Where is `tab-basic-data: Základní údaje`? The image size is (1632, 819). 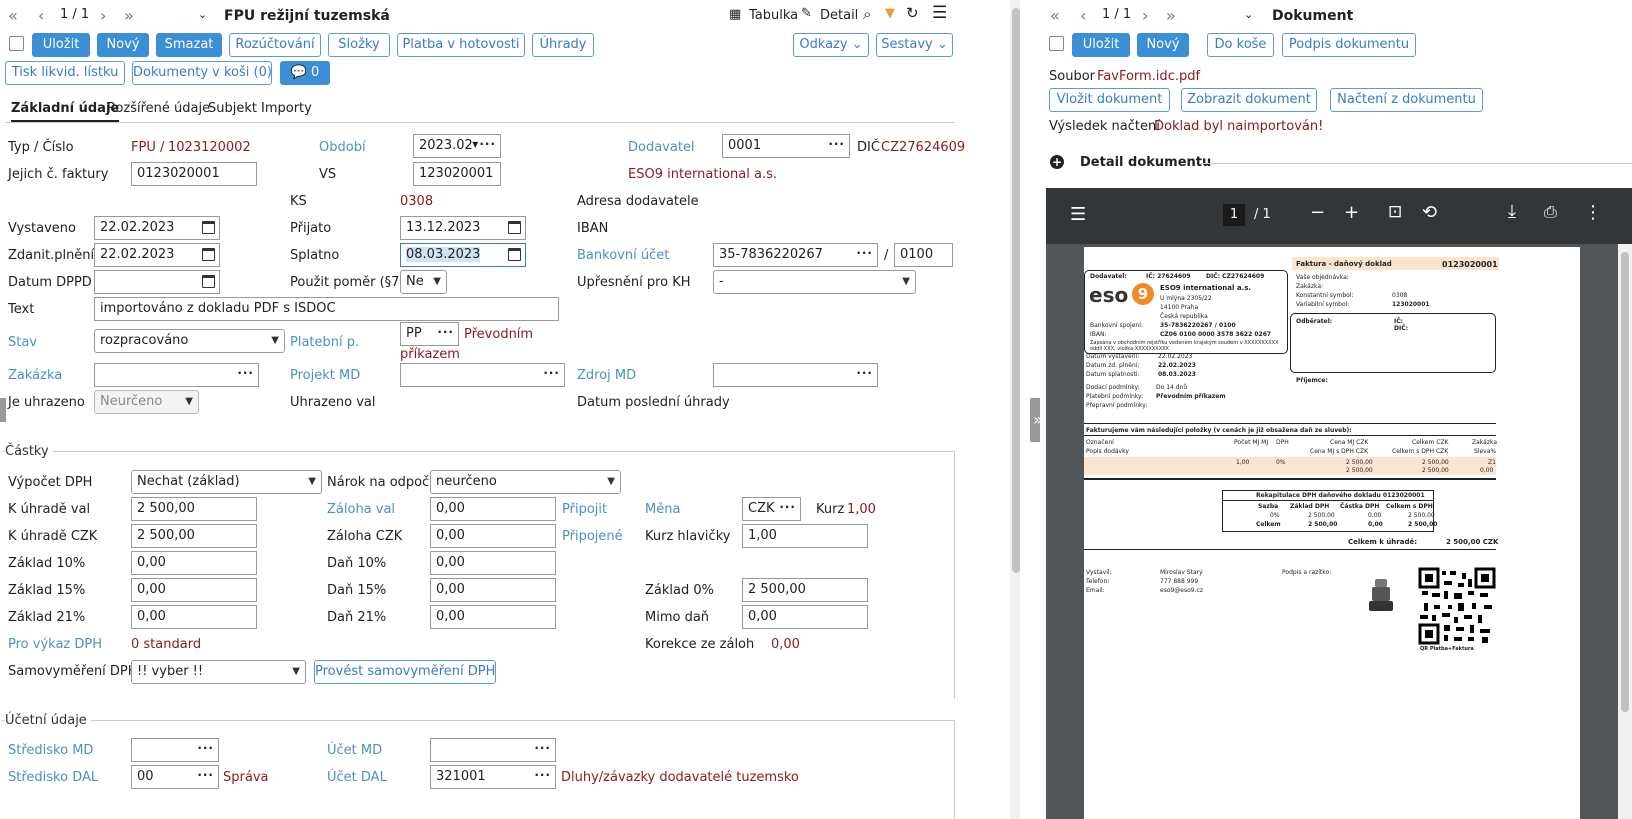 tab-basic-data: Základní údaje is located at coordinates (65, 111).